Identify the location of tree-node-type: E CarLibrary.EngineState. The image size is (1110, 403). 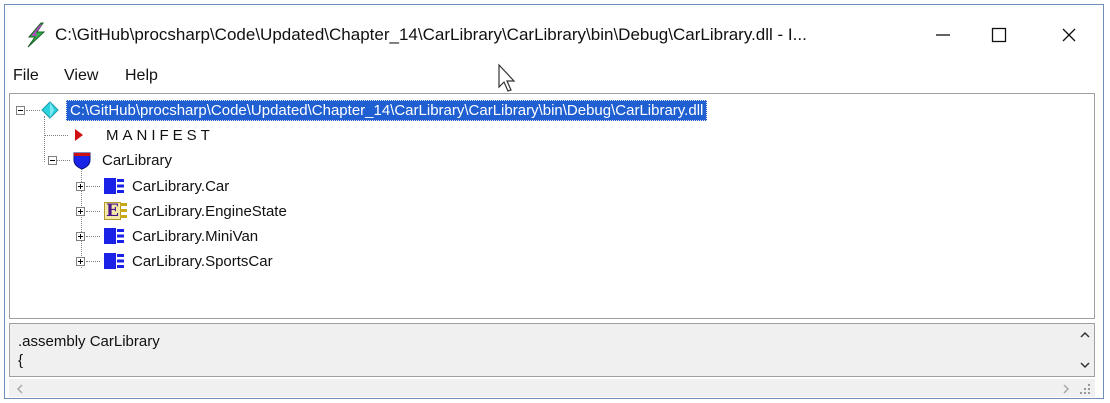
(194, 211).